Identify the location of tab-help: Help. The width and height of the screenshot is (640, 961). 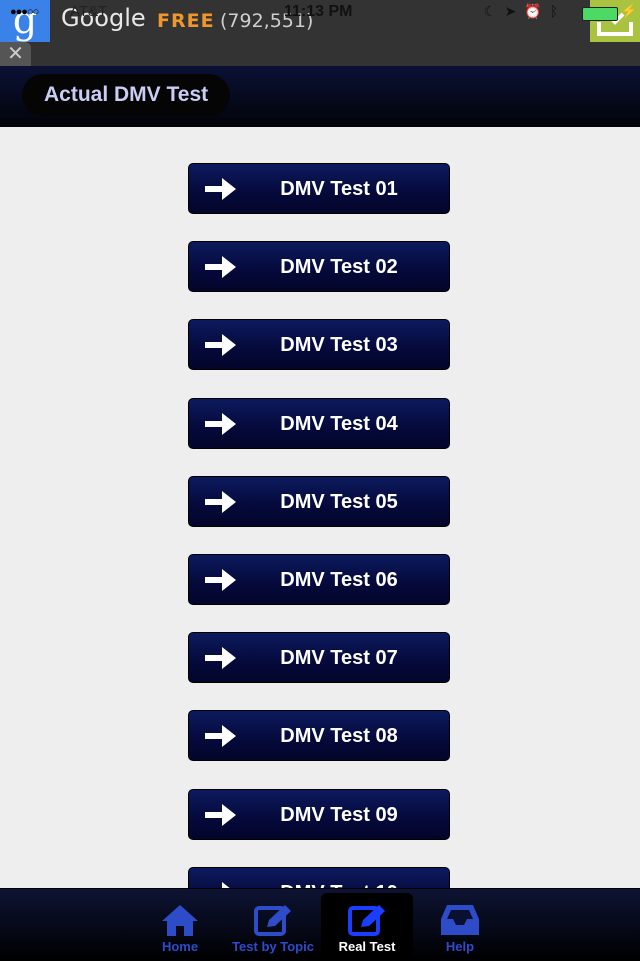
(460, 927).